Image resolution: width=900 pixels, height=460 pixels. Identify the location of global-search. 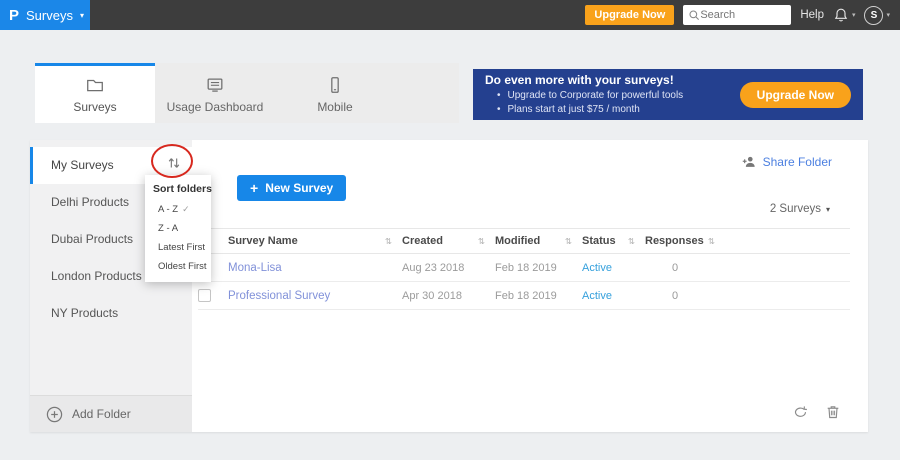
(737, 15).